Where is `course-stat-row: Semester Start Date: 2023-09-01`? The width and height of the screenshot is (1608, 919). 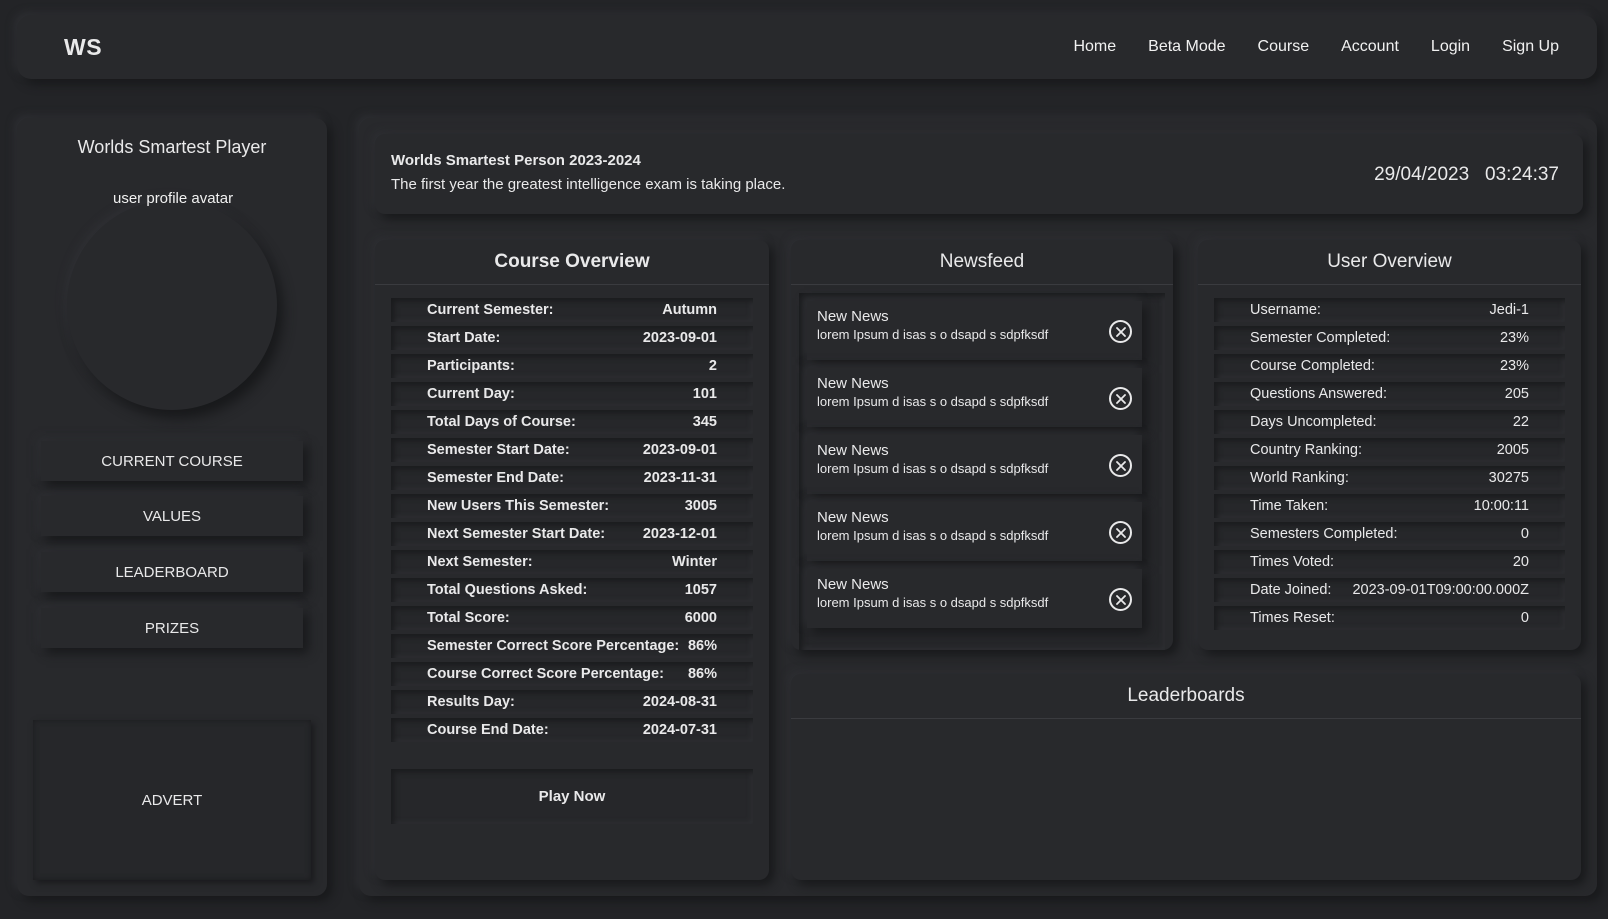 course-stat-row: Semester Start Date: 2023-09-01 is located at coordinates (572, 450).